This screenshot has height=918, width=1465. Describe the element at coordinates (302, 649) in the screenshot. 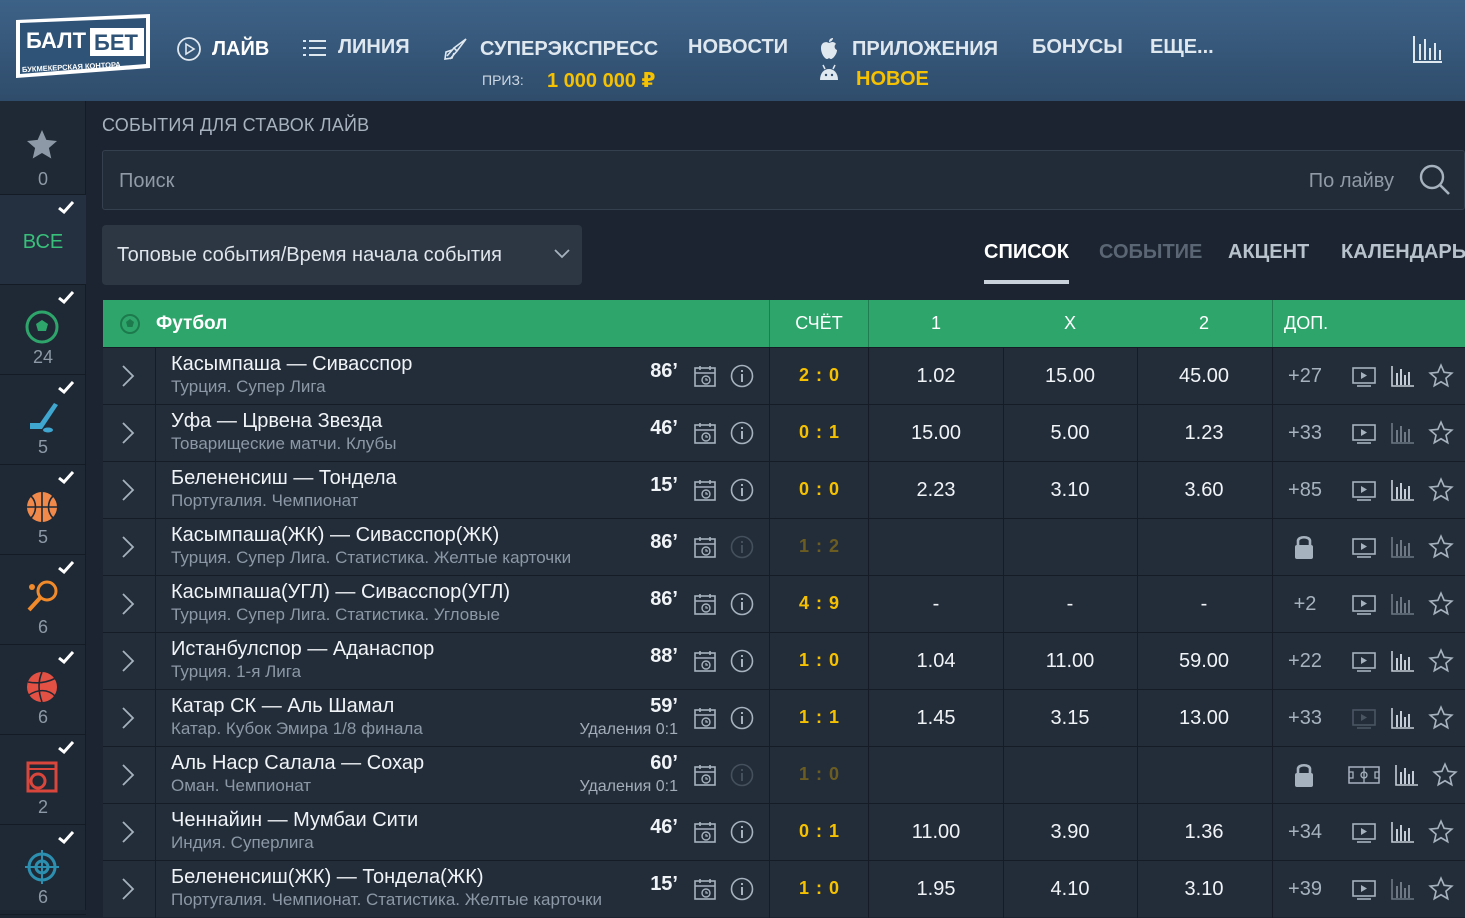

I see `match-name: Истанбулспор — Аданаспор` at that location.